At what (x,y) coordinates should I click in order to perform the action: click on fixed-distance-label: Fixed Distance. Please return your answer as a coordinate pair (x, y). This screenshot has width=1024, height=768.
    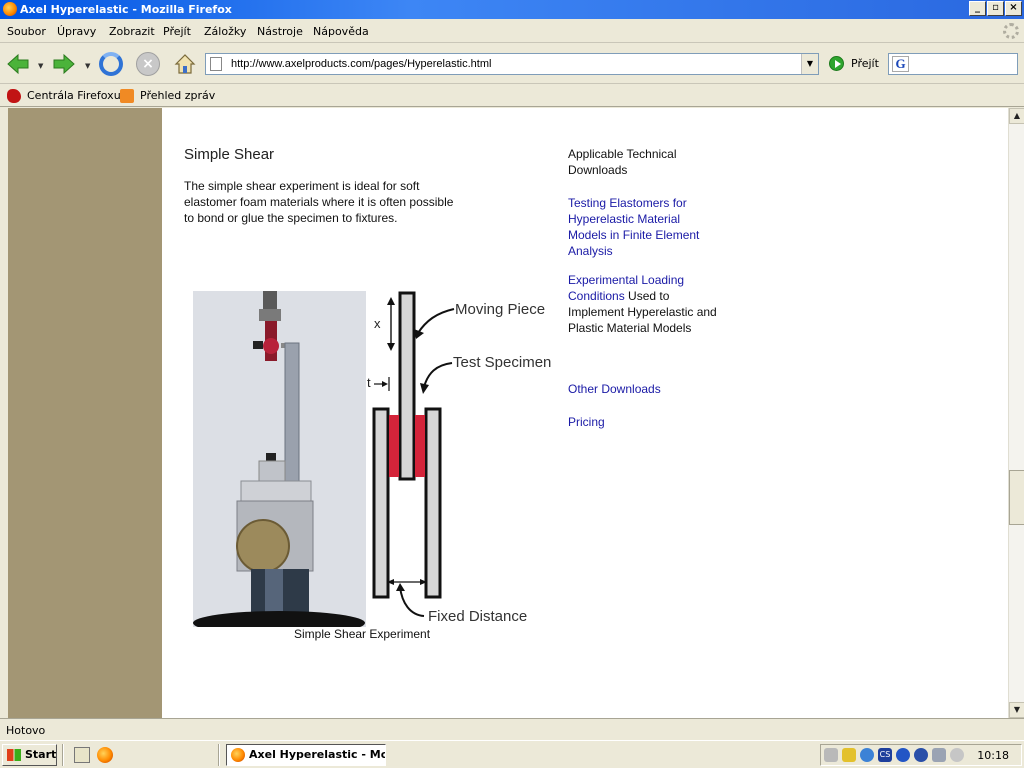
    Looking at the image, I should click on (477, 616).